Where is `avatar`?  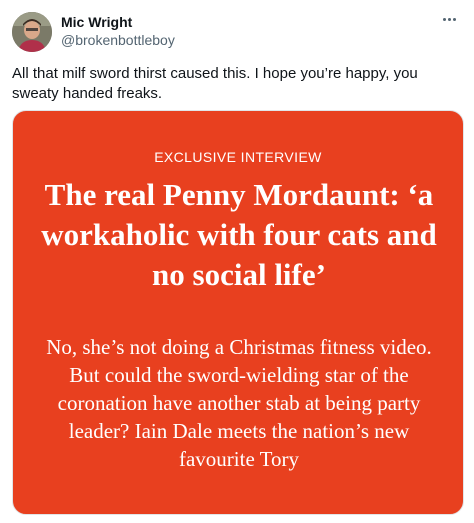
avatar is located at coordinates (32, 32).